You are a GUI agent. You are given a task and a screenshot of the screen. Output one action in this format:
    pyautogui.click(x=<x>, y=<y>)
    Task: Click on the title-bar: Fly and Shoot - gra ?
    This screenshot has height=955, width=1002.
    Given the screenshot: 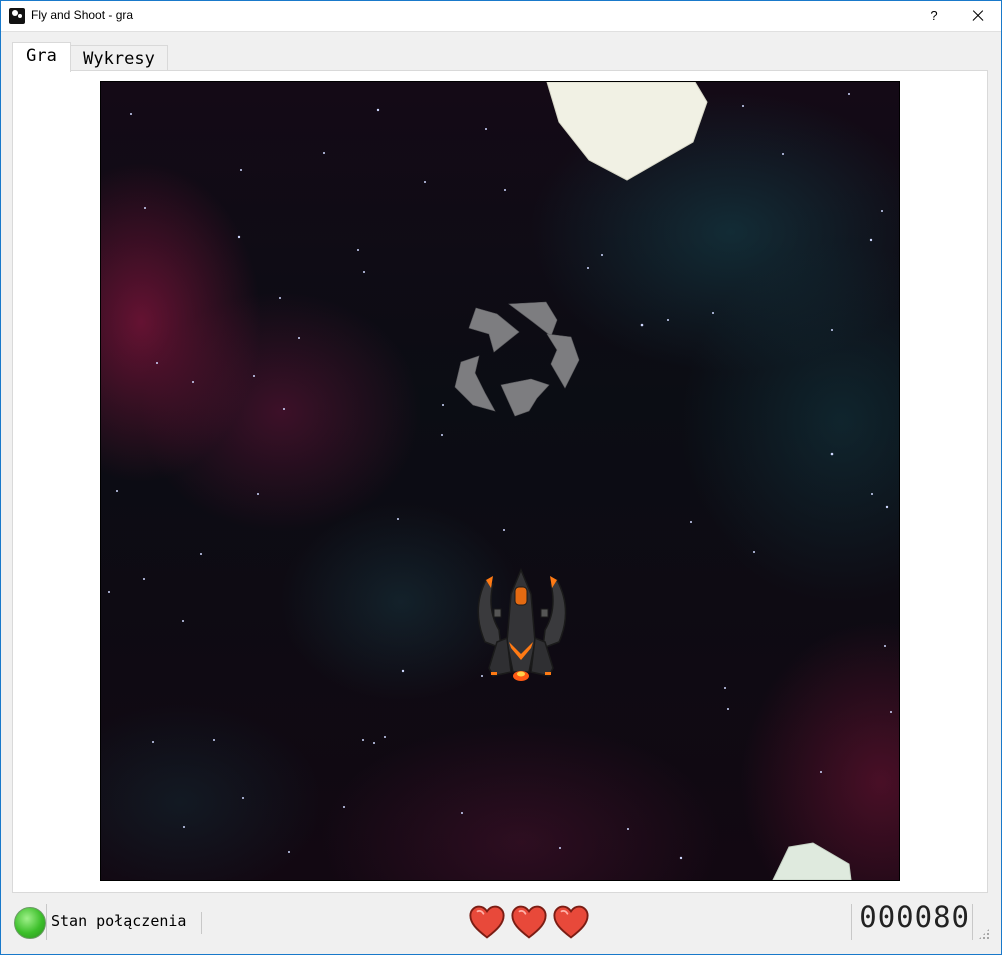 What is the action you would take?
    pyautogui.click(x=501, y=16)
    